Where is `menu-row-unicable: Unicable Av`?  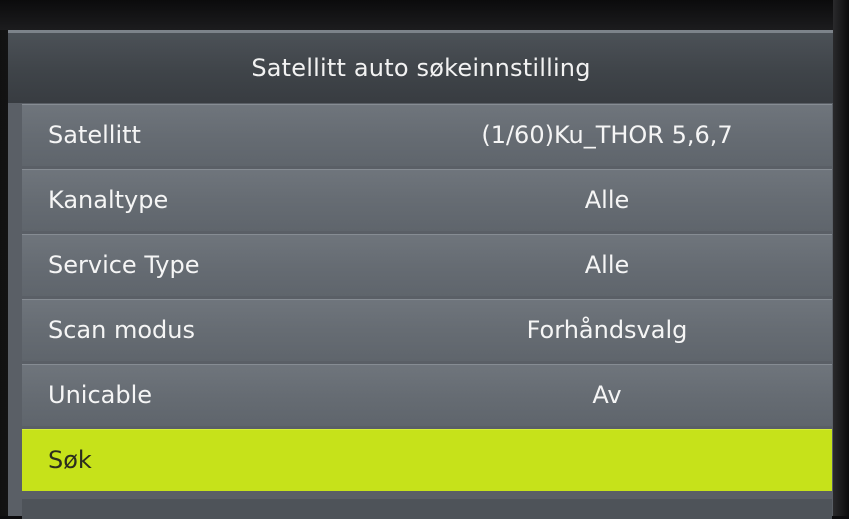 menu-row-unicable: Unicable Av is located at coordinates (427, 395).